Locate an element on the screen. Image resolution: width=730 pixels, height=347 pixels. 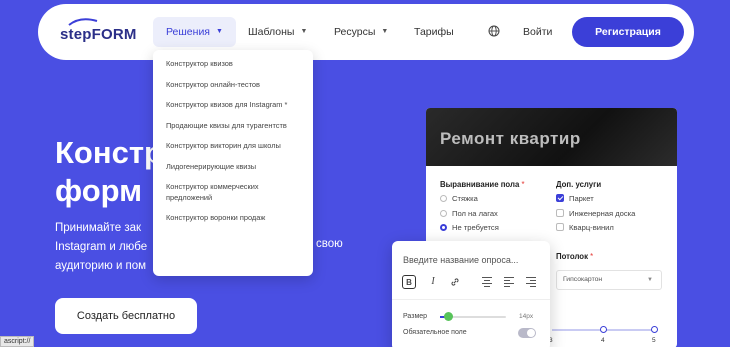
question-title: Доп. услуги is located at coordinates (579, 184).